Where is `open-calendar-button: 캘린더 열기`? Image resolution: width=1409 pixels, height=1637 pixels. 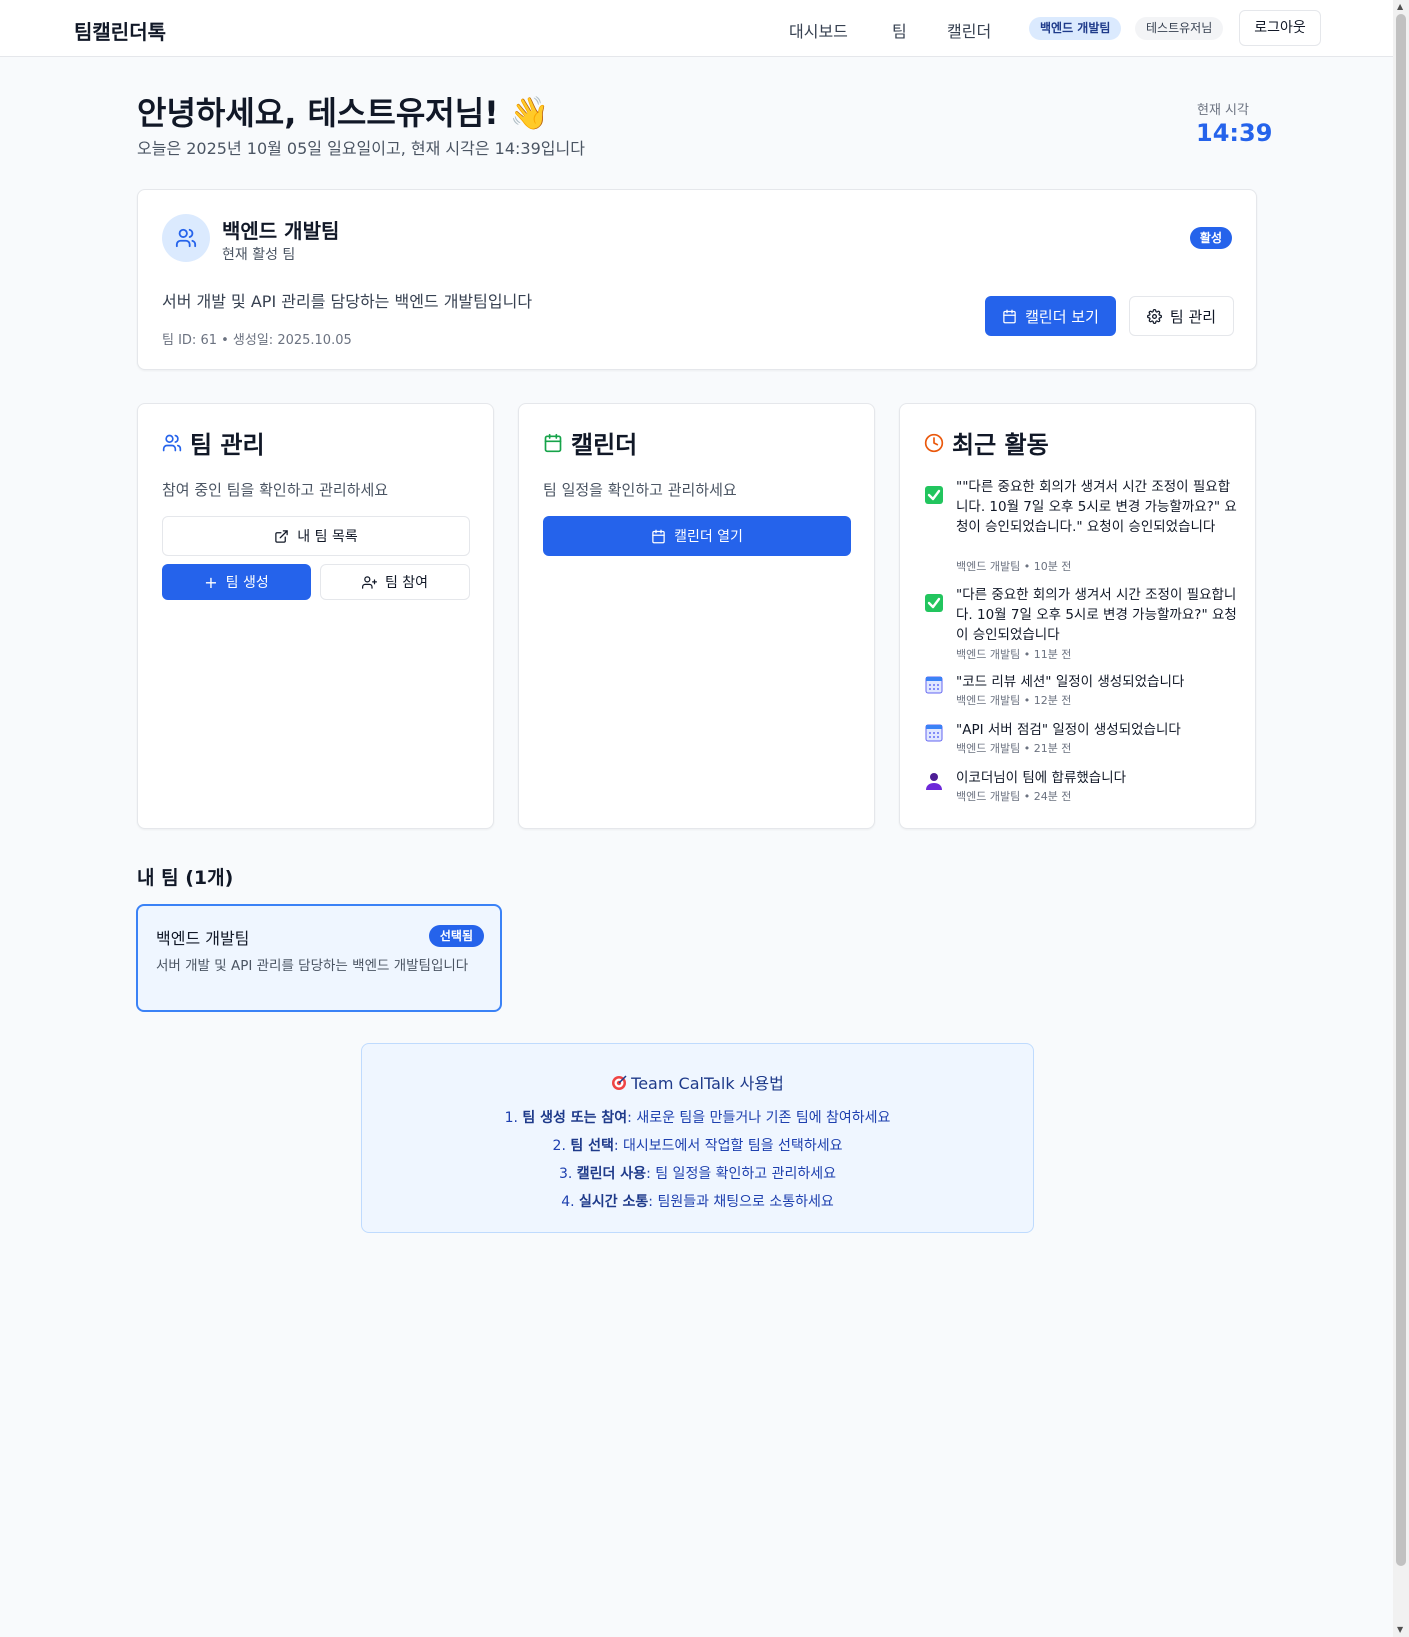 open-calendar-button: 캘린더 열기 is located at coordinates (697, 536).